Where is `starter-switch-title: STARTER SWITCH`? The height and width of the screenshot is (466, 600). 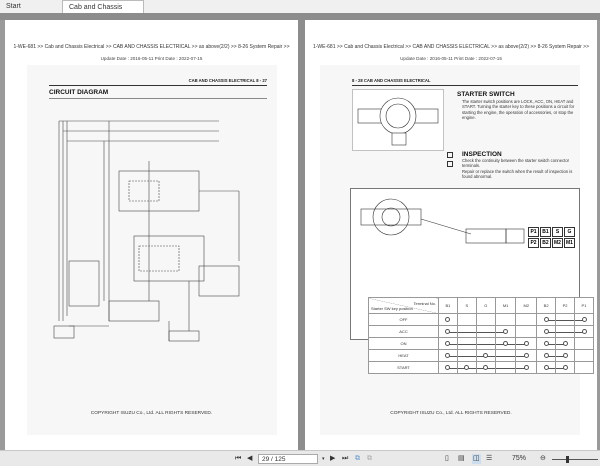
starter-switch-title: STARTER SWITCH is located at coordinates (486, 94).